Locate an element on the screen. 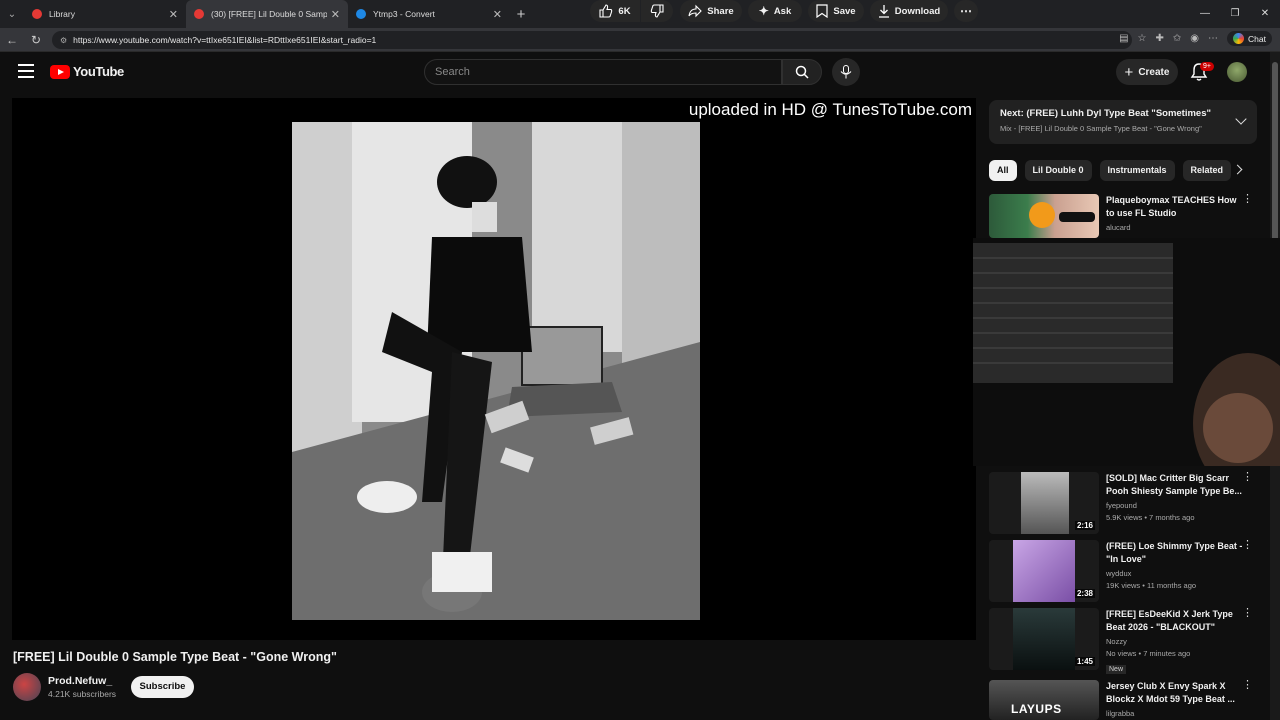 This screenshot has height=720, width=1280. ask-button: ✦ Ask is located at coordinates (775, 11).